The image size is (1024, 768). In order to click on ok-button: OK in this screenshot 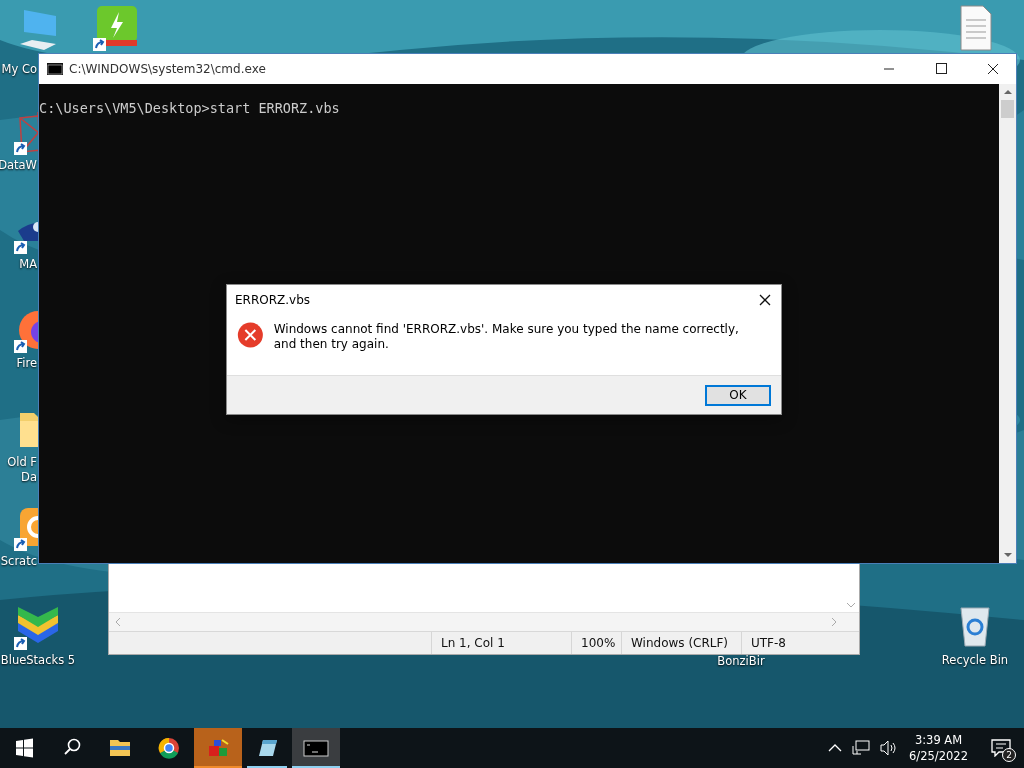, I will do `click(738, 395)`.